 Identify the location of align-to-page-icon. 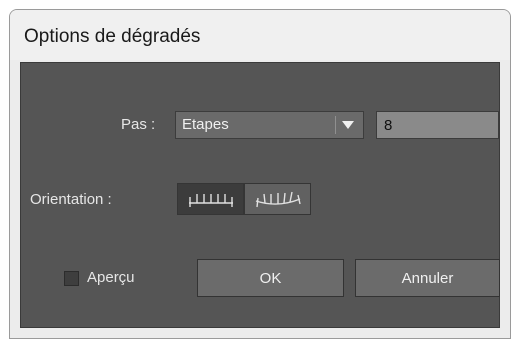
(211, 200).